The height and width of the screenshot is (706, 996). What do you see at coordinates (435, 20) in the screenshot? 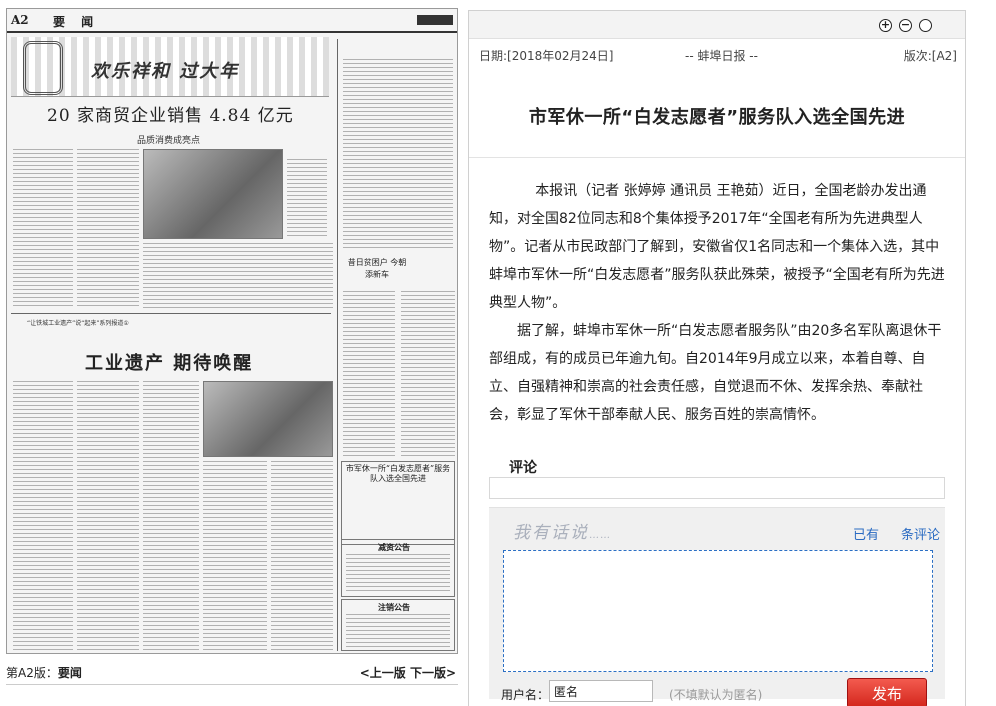
I see `newspaper-masthead-logo` at bounding box center [435, 20].